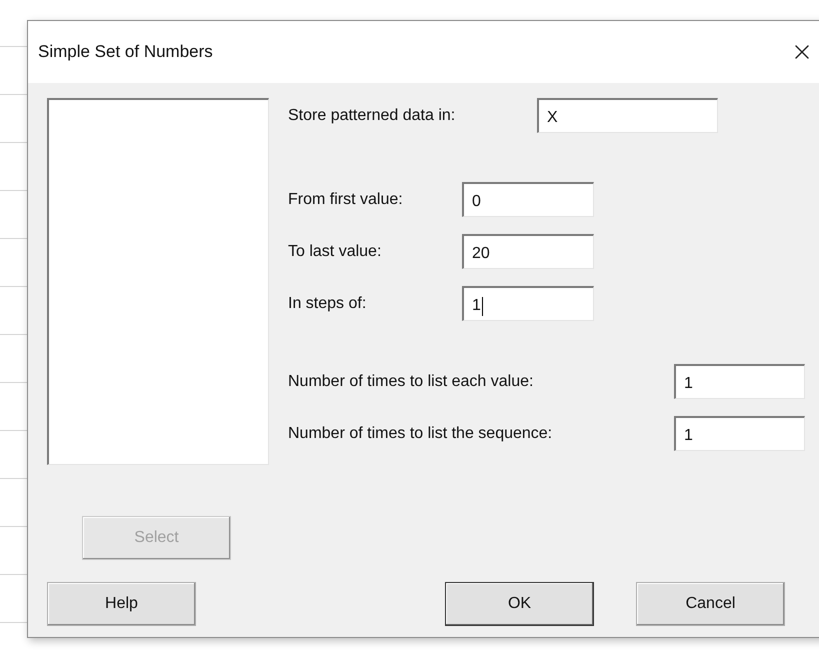 The width and height of the screenshot is (819, 651). I want to click on dialog-button: Help, so click(121, 604).